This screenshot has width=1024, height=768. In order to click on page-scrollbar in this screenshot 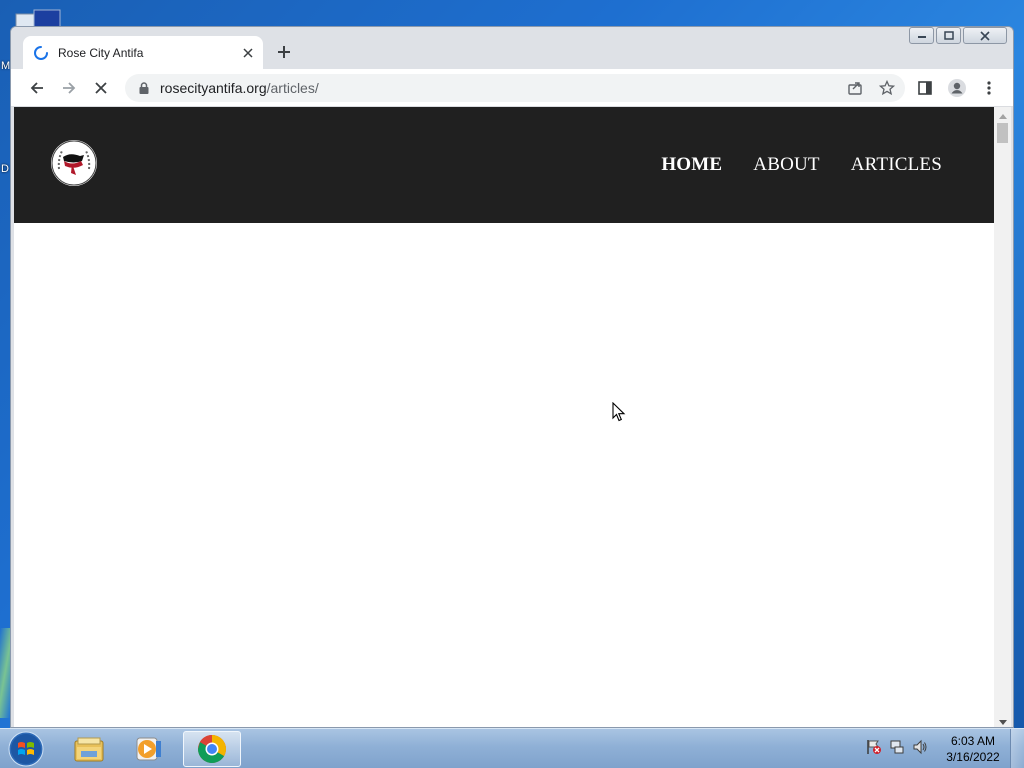, I will do `click(1002, 417)`.